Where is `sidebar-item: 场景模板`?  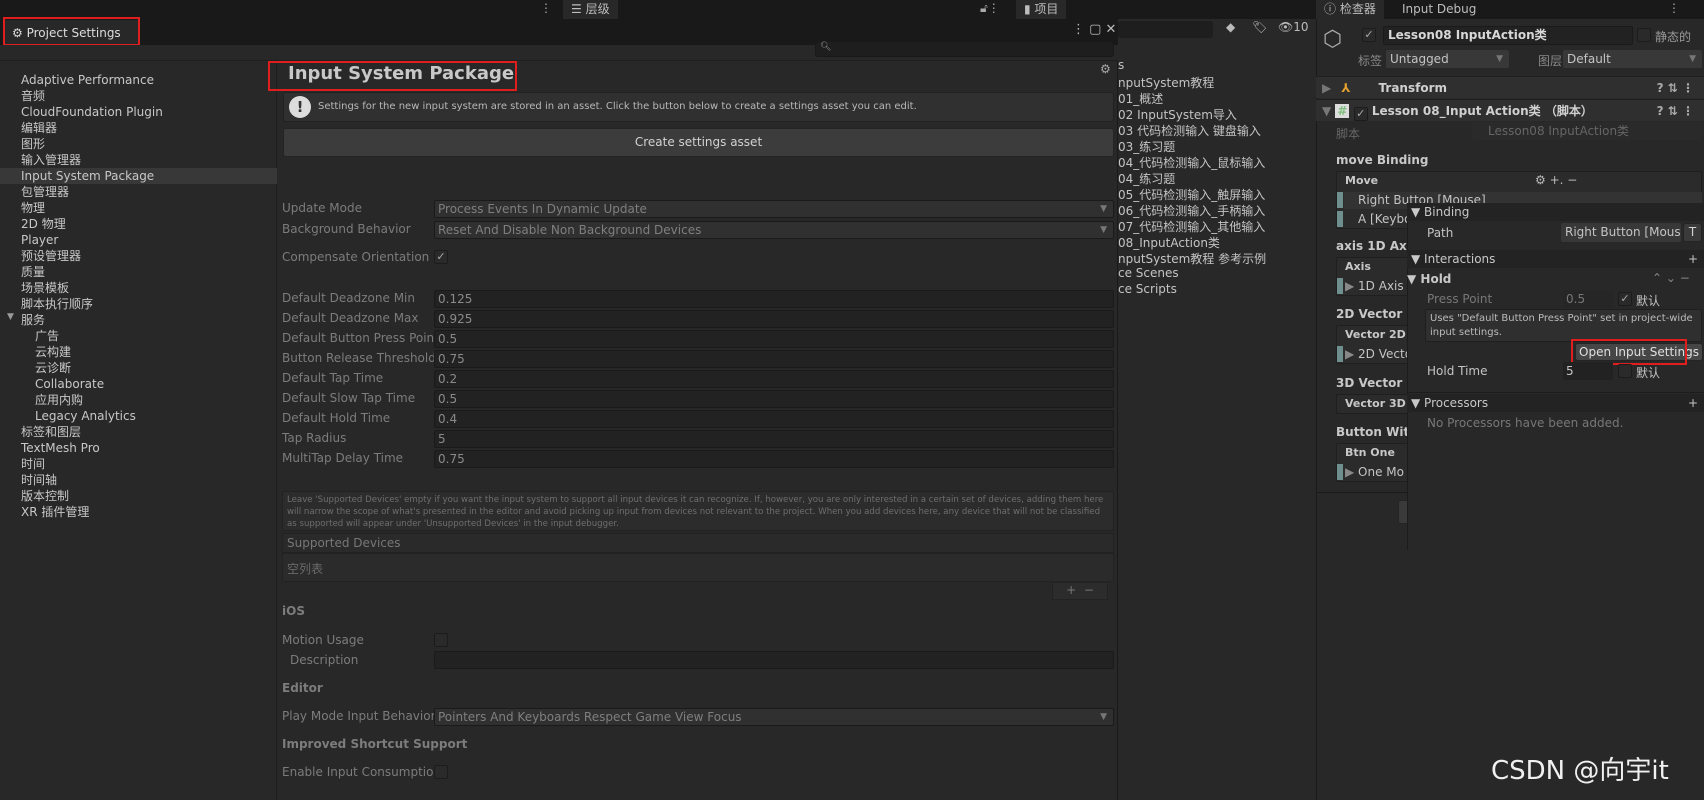 sidebar-item: 场景模板 is located at coordinates (138, 288).